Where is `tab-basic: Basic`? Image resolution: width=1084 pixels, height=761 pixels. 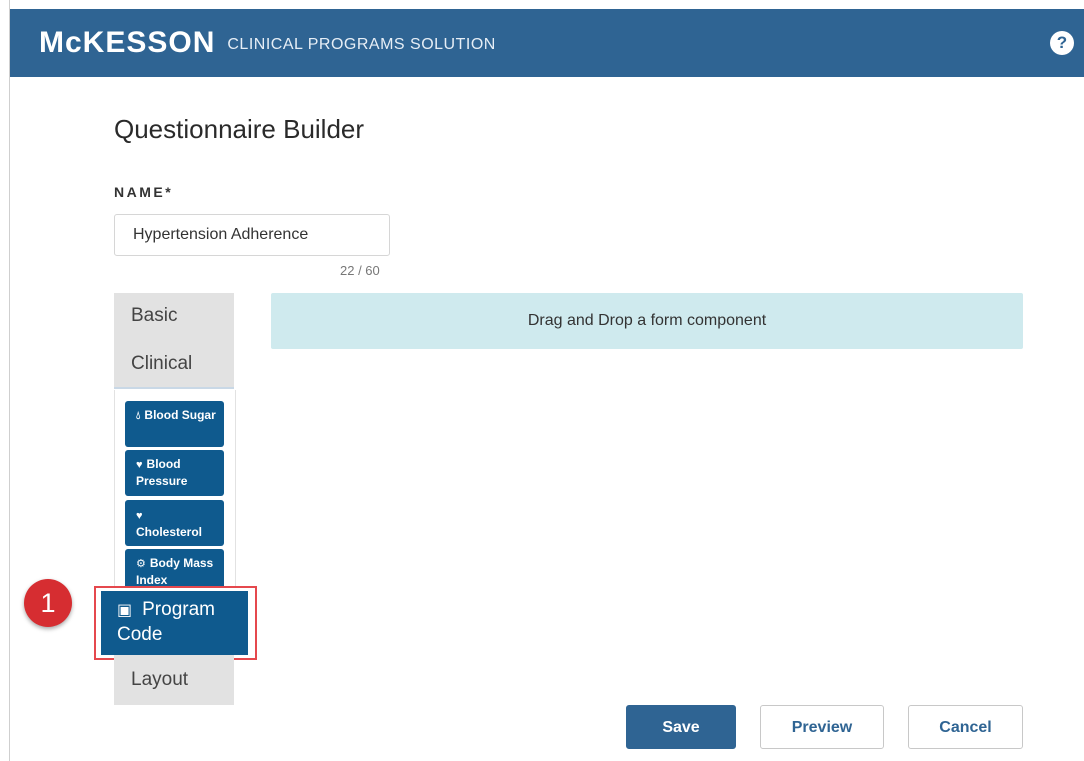
tab-basic: Basic is located at coordinates (174, 317).